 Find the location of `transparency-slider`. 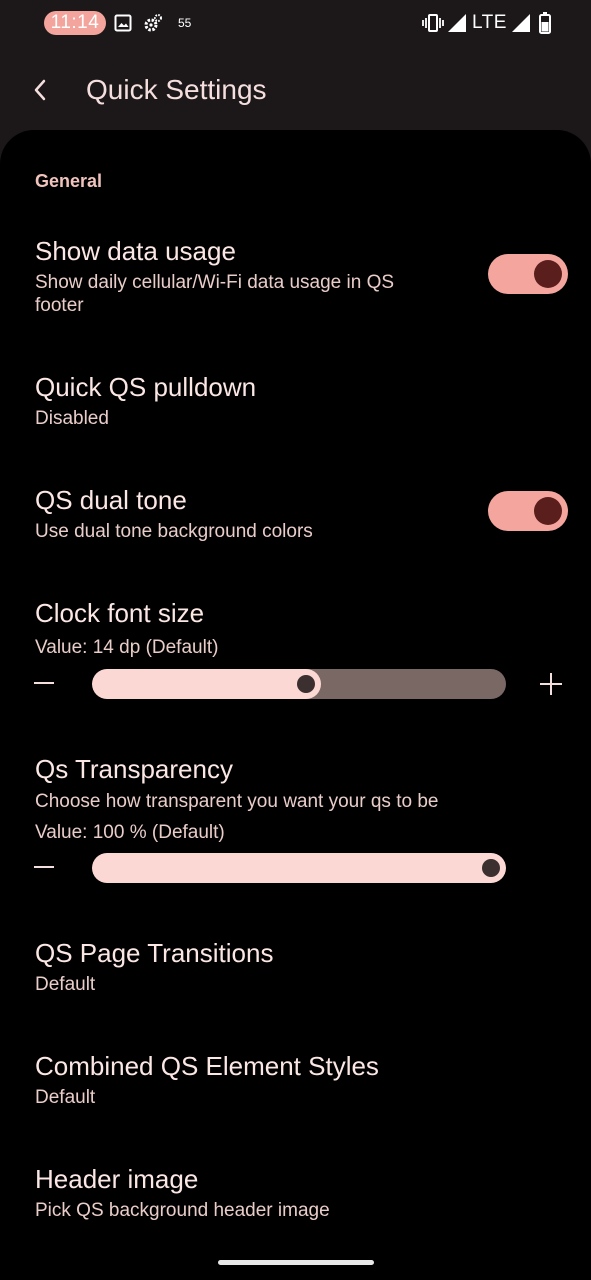

transparency-slider is located at coordinates (299, 868).